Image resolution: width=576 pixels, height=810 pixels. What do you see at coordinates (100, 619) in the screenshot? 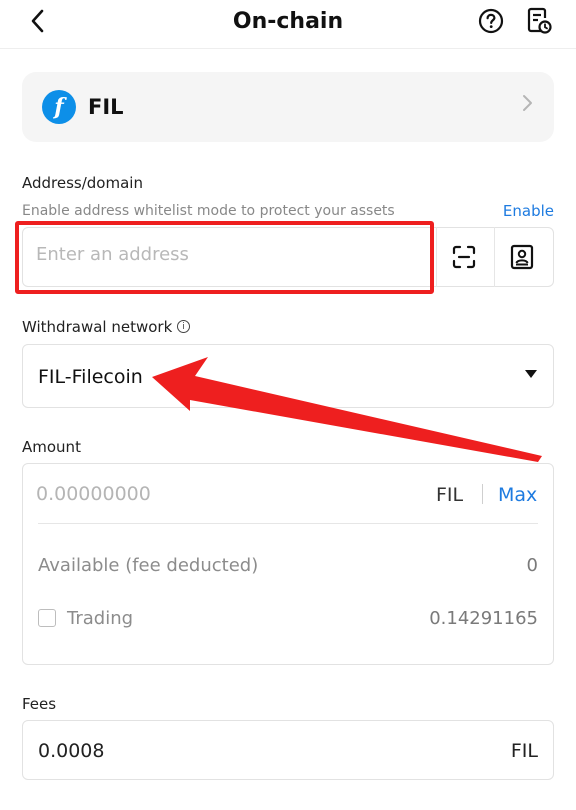
I see `trading-label: Trading` at bounding box center [100, 619].